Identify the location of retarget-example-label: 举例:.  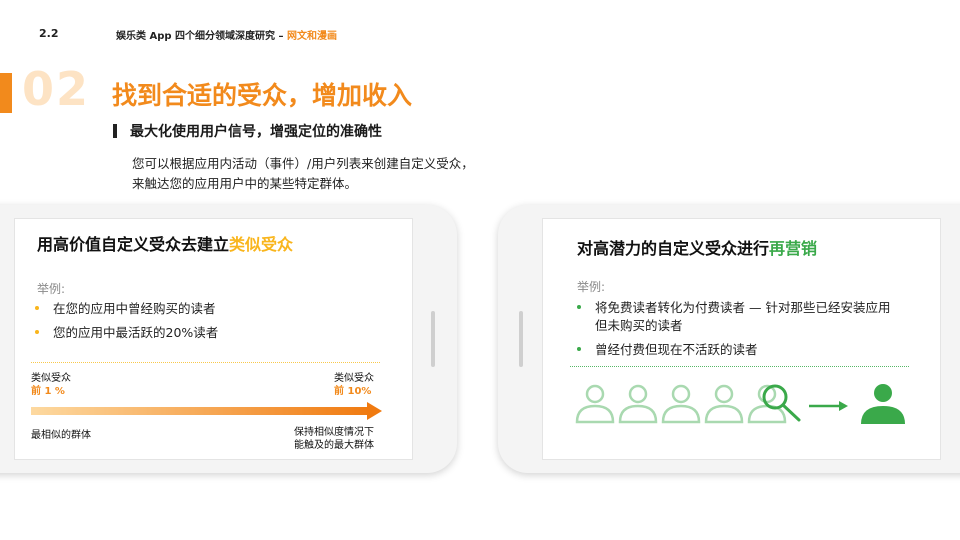
(591, 287).